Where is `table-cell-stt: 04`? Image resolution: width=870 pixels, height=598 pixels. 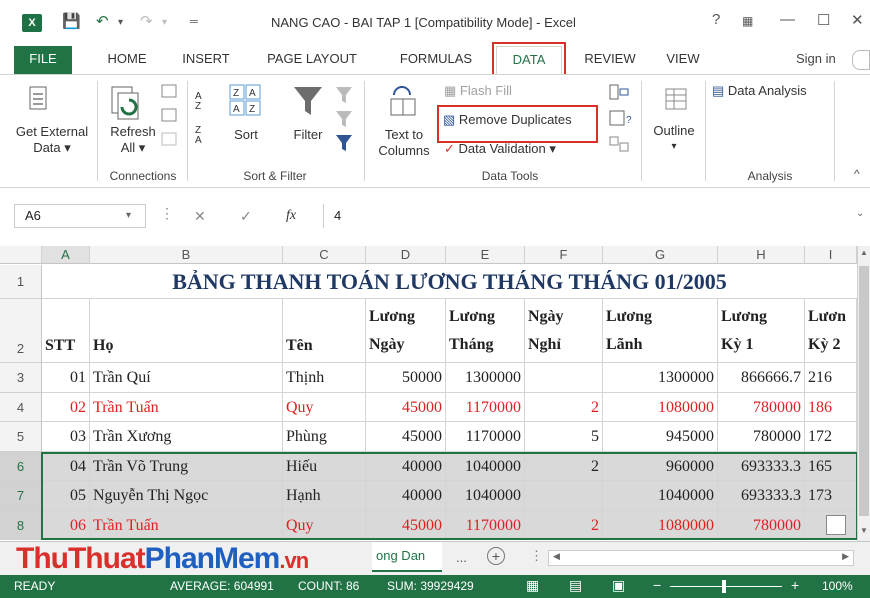 table-cell-stt: 04 is located at coordinates (66, 466).